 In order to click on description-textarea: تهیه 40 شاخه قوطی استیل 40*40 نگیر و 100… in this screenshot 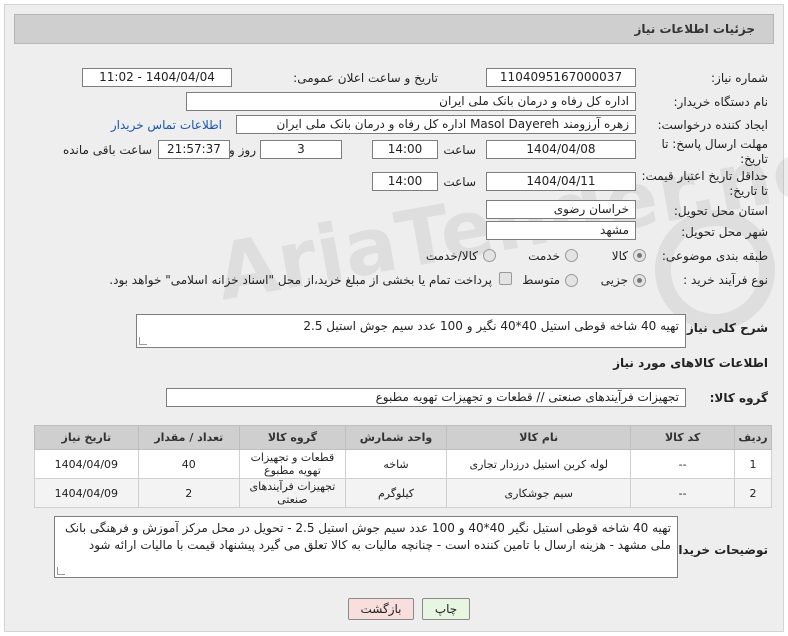, I will do `click(411, 331)`.